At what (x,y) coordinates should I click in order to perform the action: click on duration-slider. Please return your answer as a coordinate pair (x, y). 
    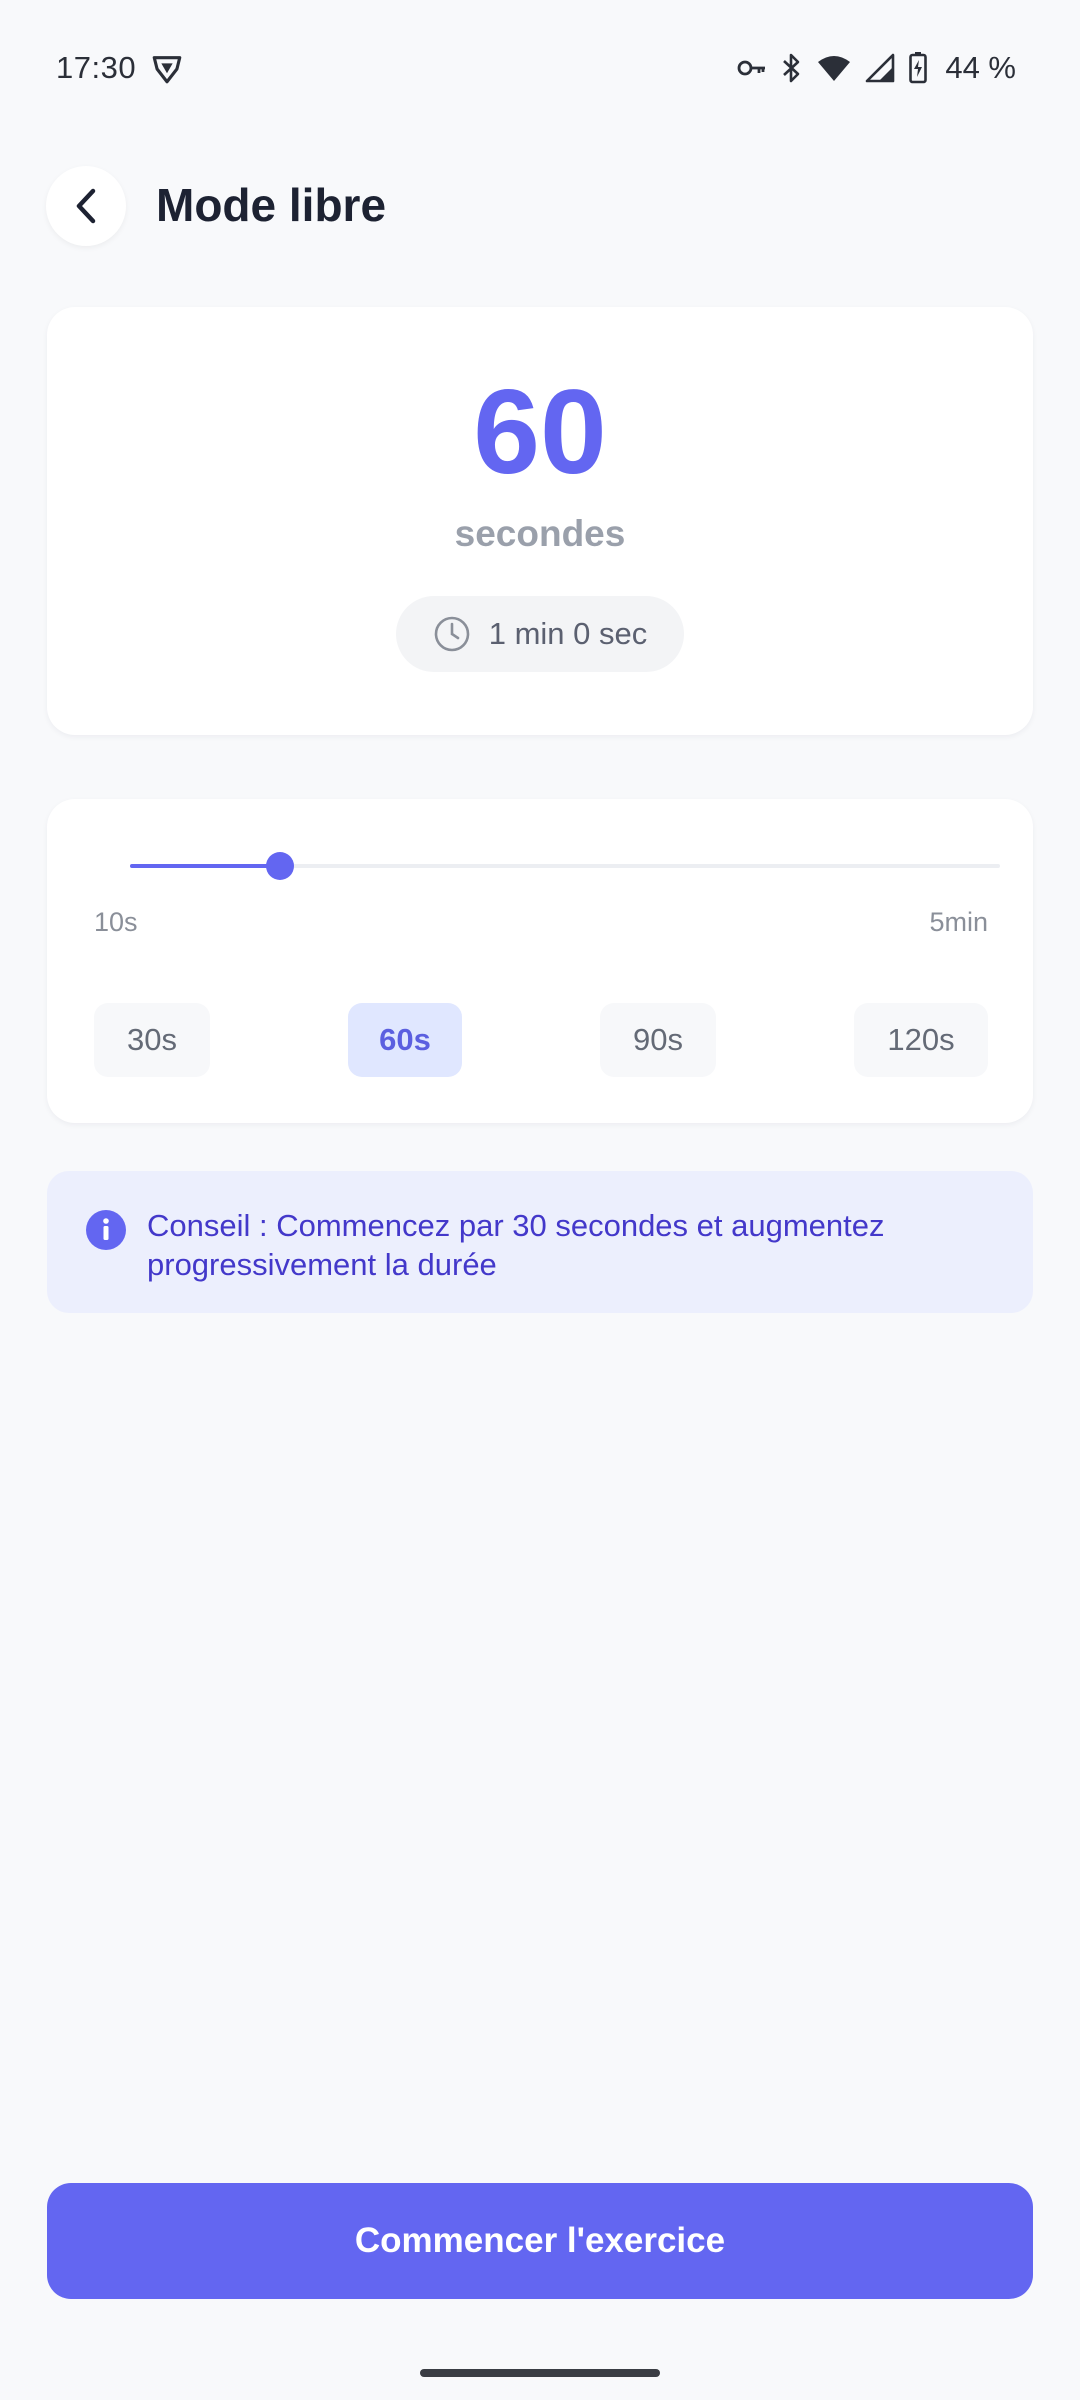
    Looking at the image, I should click on (565, 866).